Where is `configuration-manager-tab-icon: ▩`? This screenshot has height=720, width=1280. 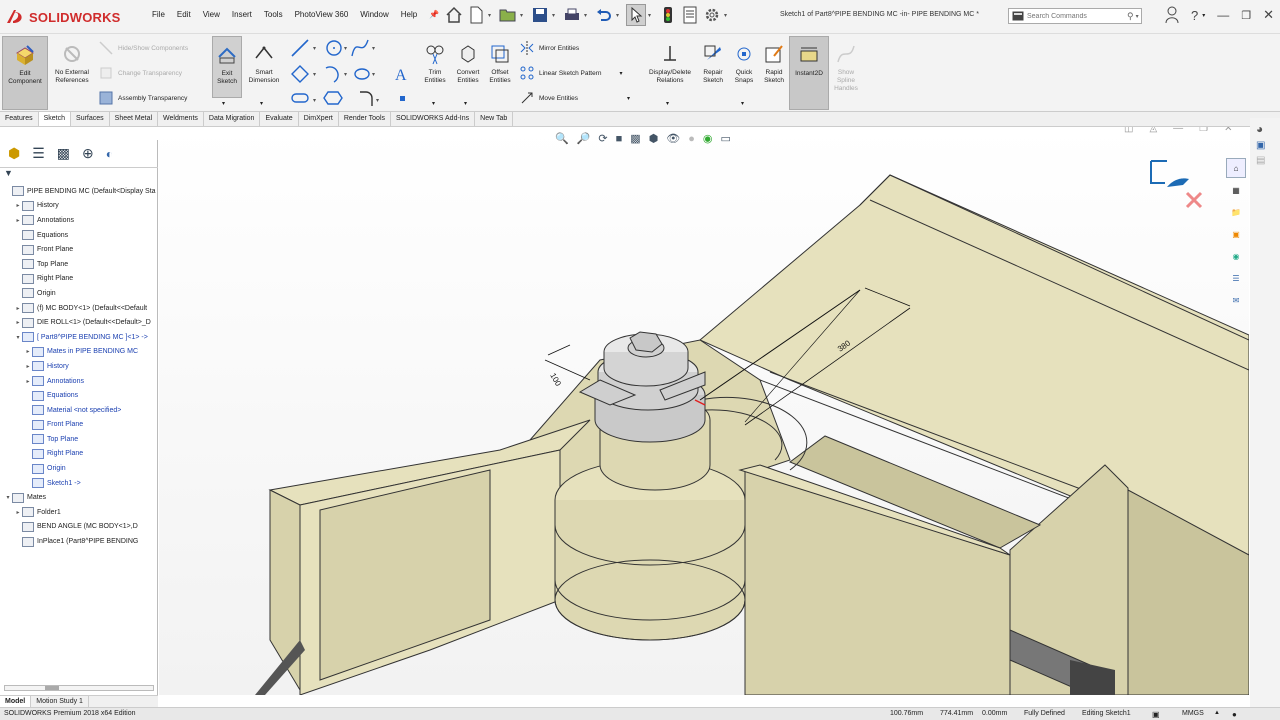 configuration-manager-tab-icon: ▩ is located at coordinates (63, 153).